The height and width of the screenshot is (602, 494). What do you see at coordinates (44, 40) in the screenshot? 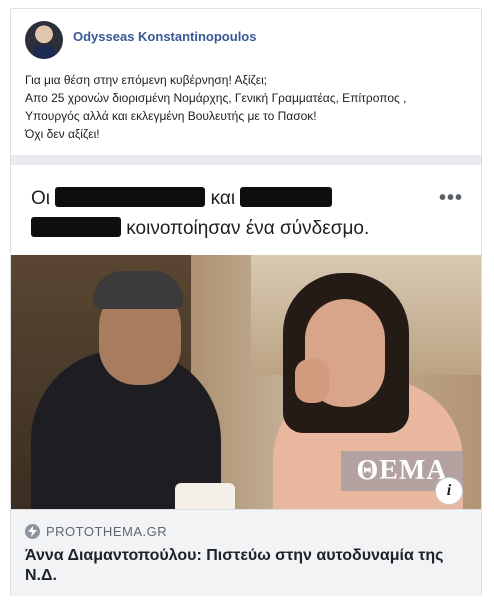
I see `avatar` at bounding box center [44, 40].